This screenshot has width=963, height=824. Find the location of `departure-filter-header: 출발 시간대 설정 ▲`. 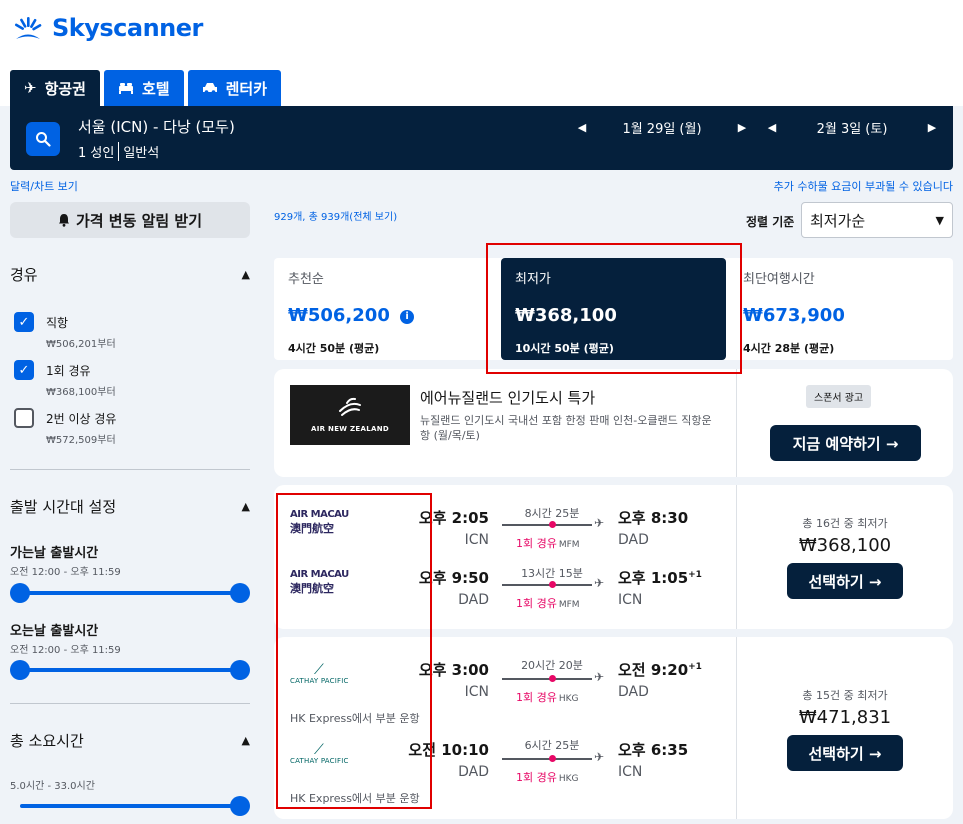

departure-filter-header: 출발 시간대 설정 ▲ is located at coordinates (130, 506).